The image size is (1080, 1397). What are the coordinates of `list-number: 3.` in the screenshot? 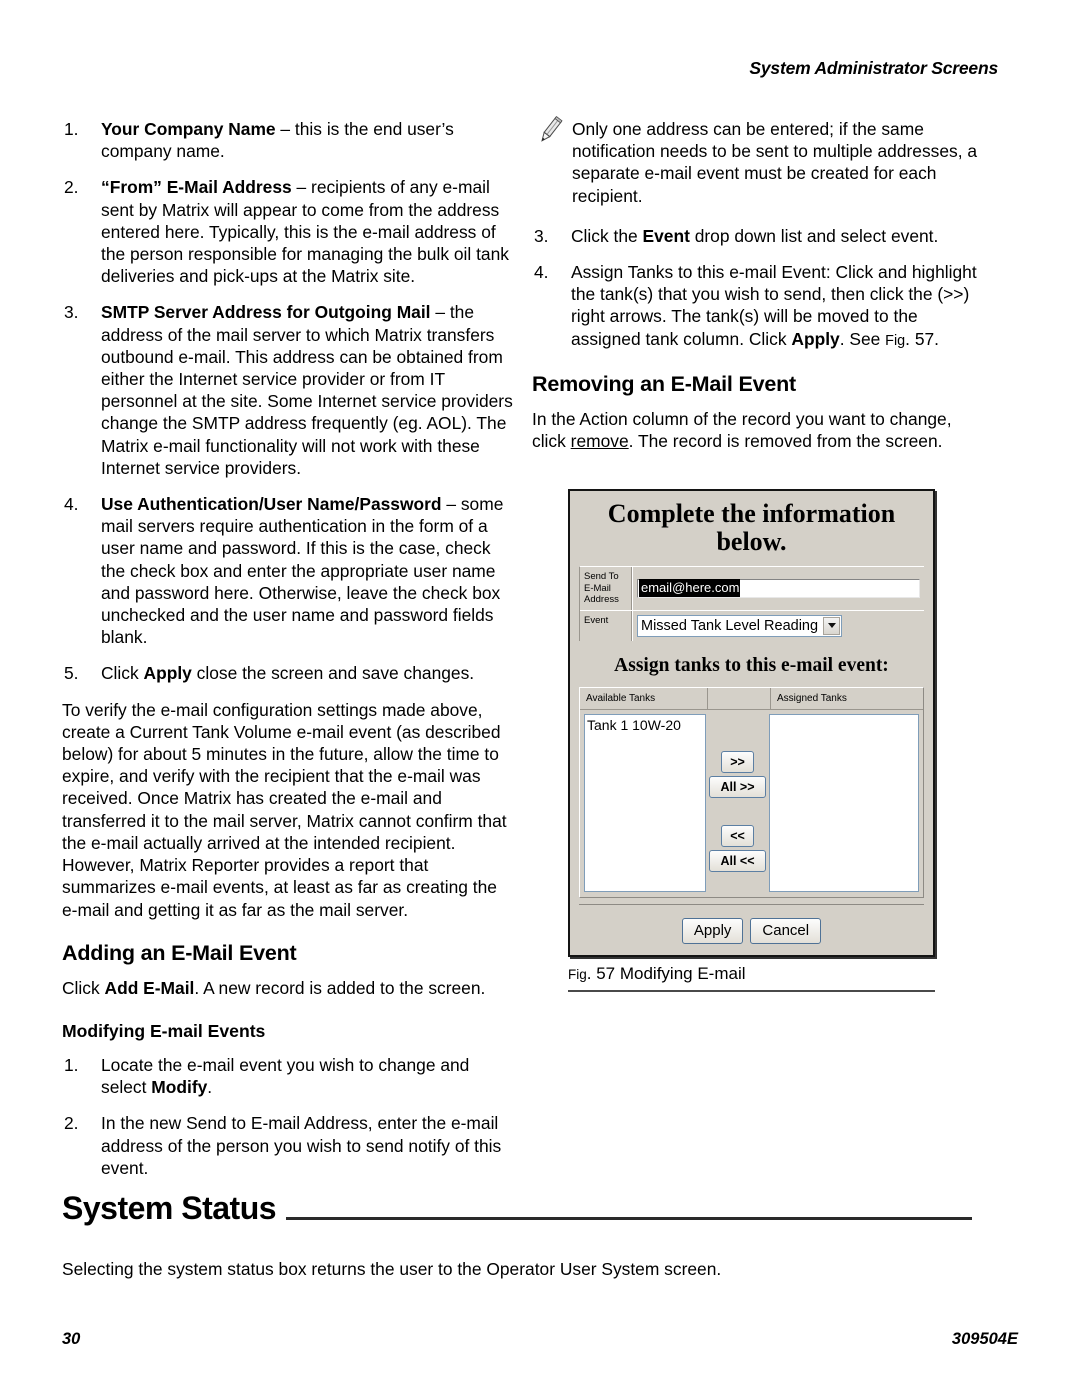 It's located at (541, 235).